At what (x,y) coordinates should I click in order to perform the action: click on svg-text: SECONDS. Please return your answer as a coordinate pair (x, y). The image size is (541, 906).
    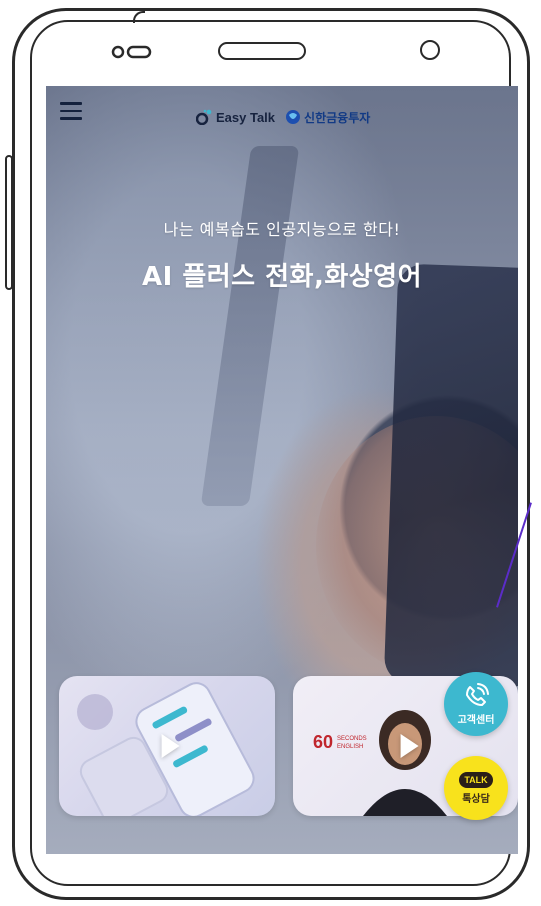
    Looking at the image, I should click on (352, 739).